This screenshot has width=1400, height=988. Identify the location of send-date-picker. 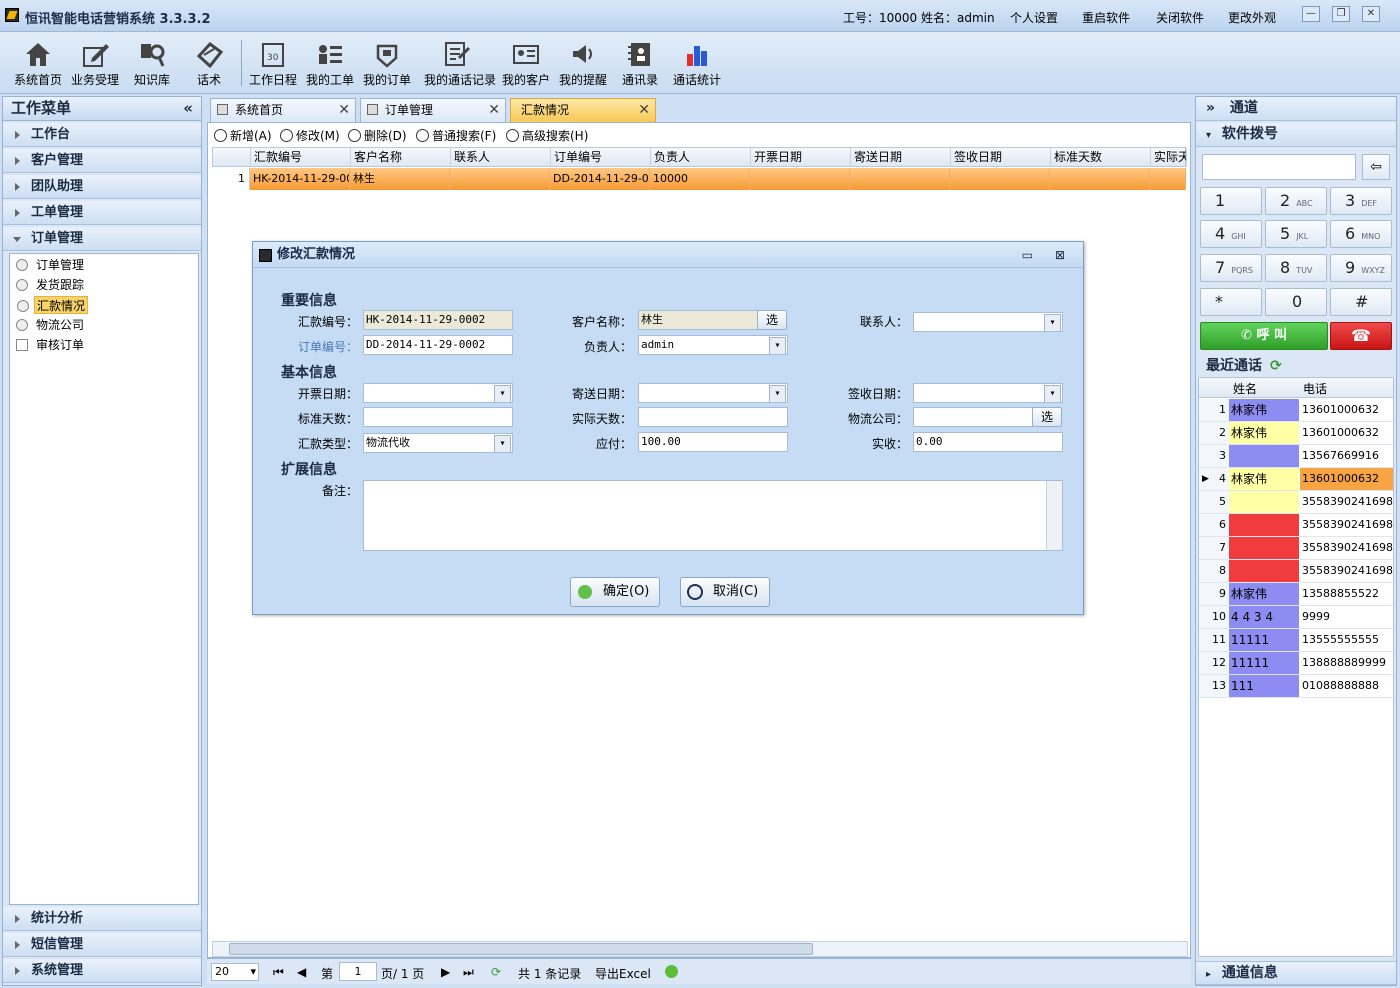
(713, 393).